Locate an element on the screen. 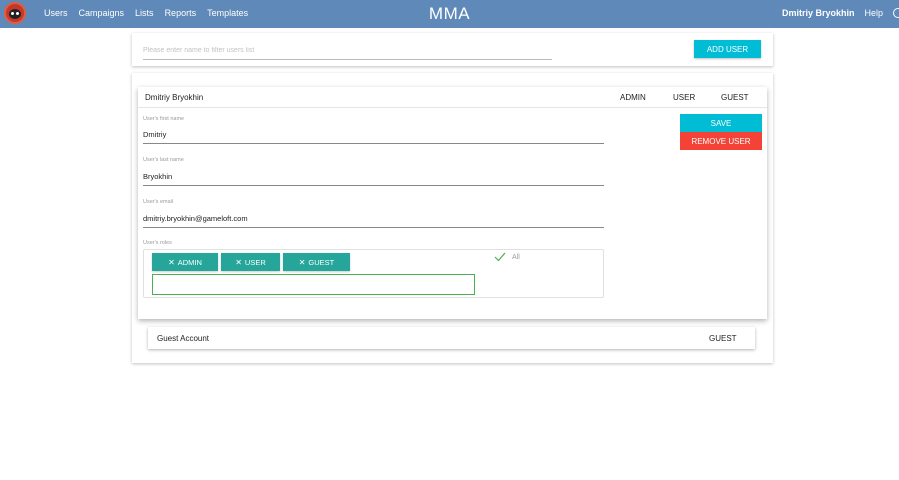  app-logo-icon is located at coordinates (15, 13).